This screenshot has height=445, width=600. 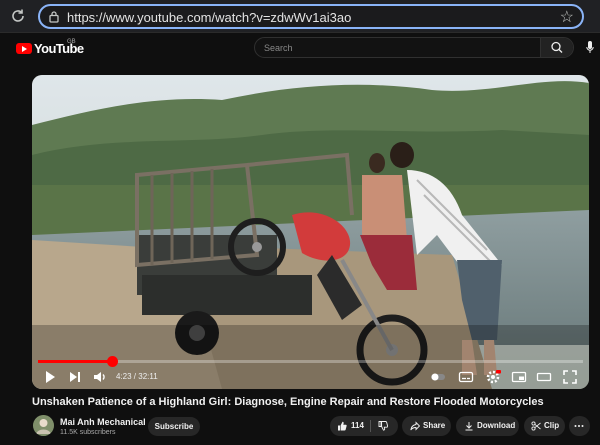 I want to click on channel-avatar, so click(x=43, y=425).